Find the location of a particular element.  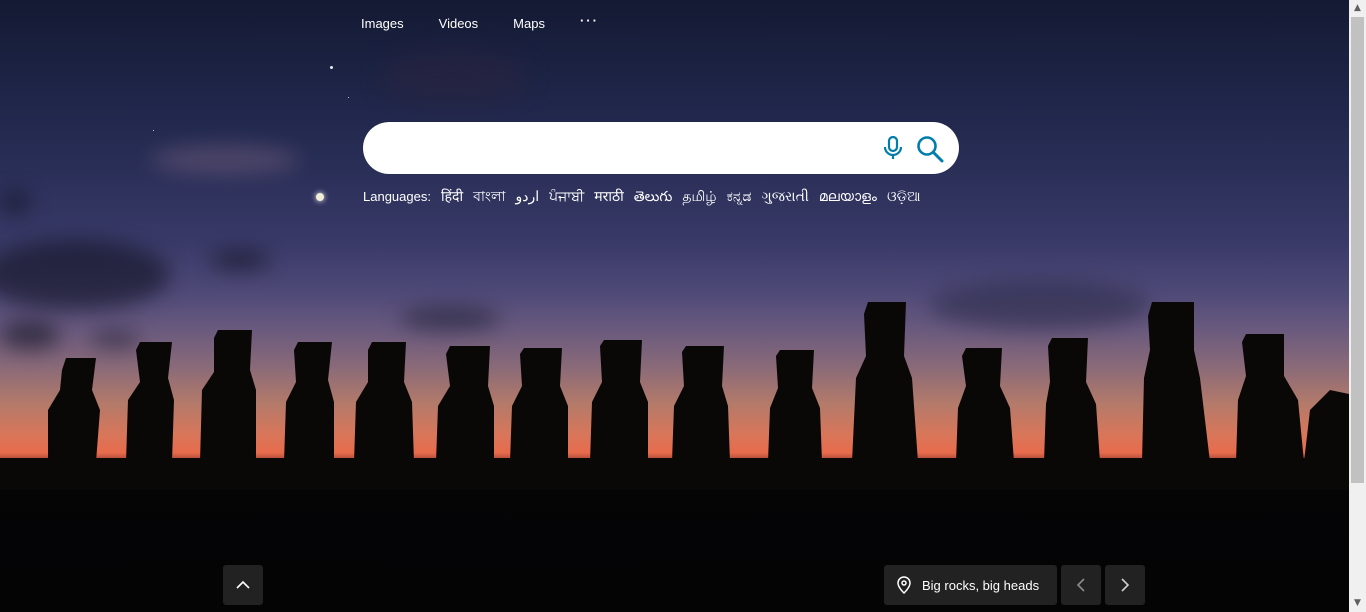

next-image-button is located at coordinates (1125, 585).